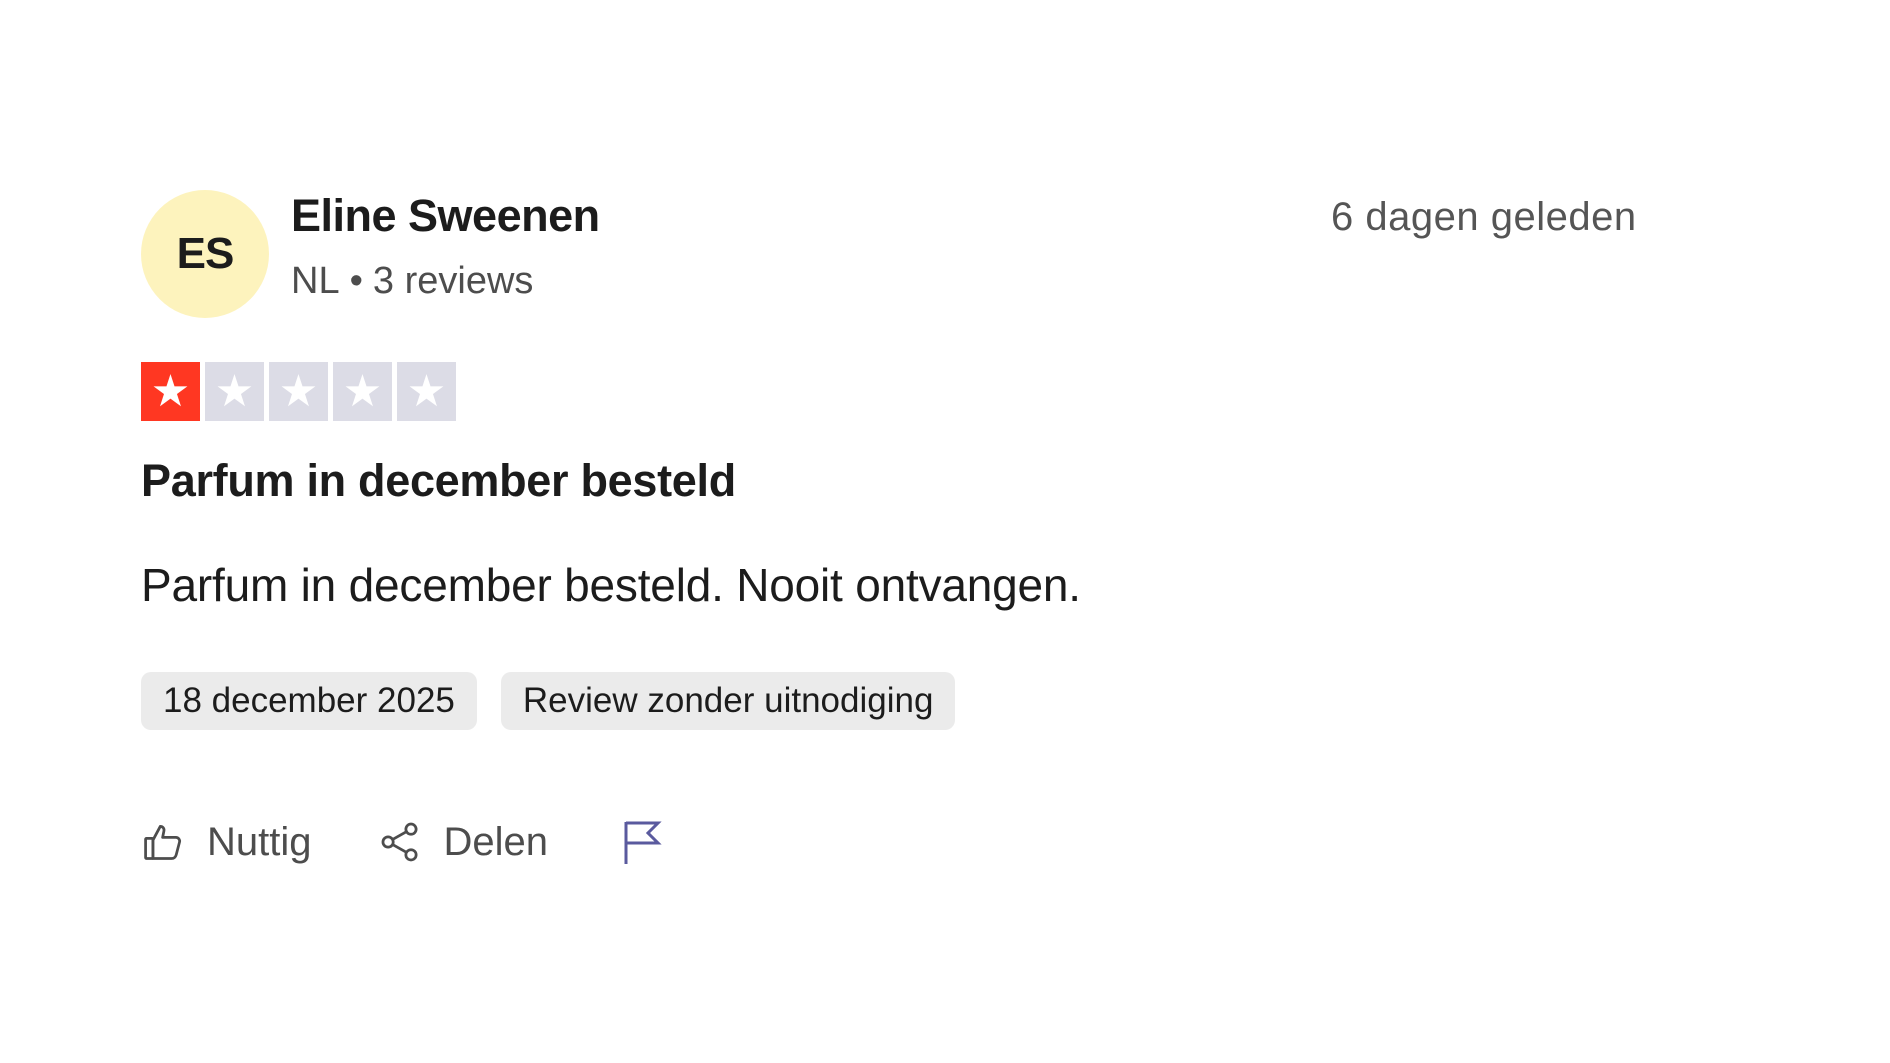 Image resolution: width=1890 pixels, height=1063 pixels. What do you see at coordinates (445, 216) in the screenshot?
I see `reviewer-name: Eline Sweenen` at bounding box center [445, 216].